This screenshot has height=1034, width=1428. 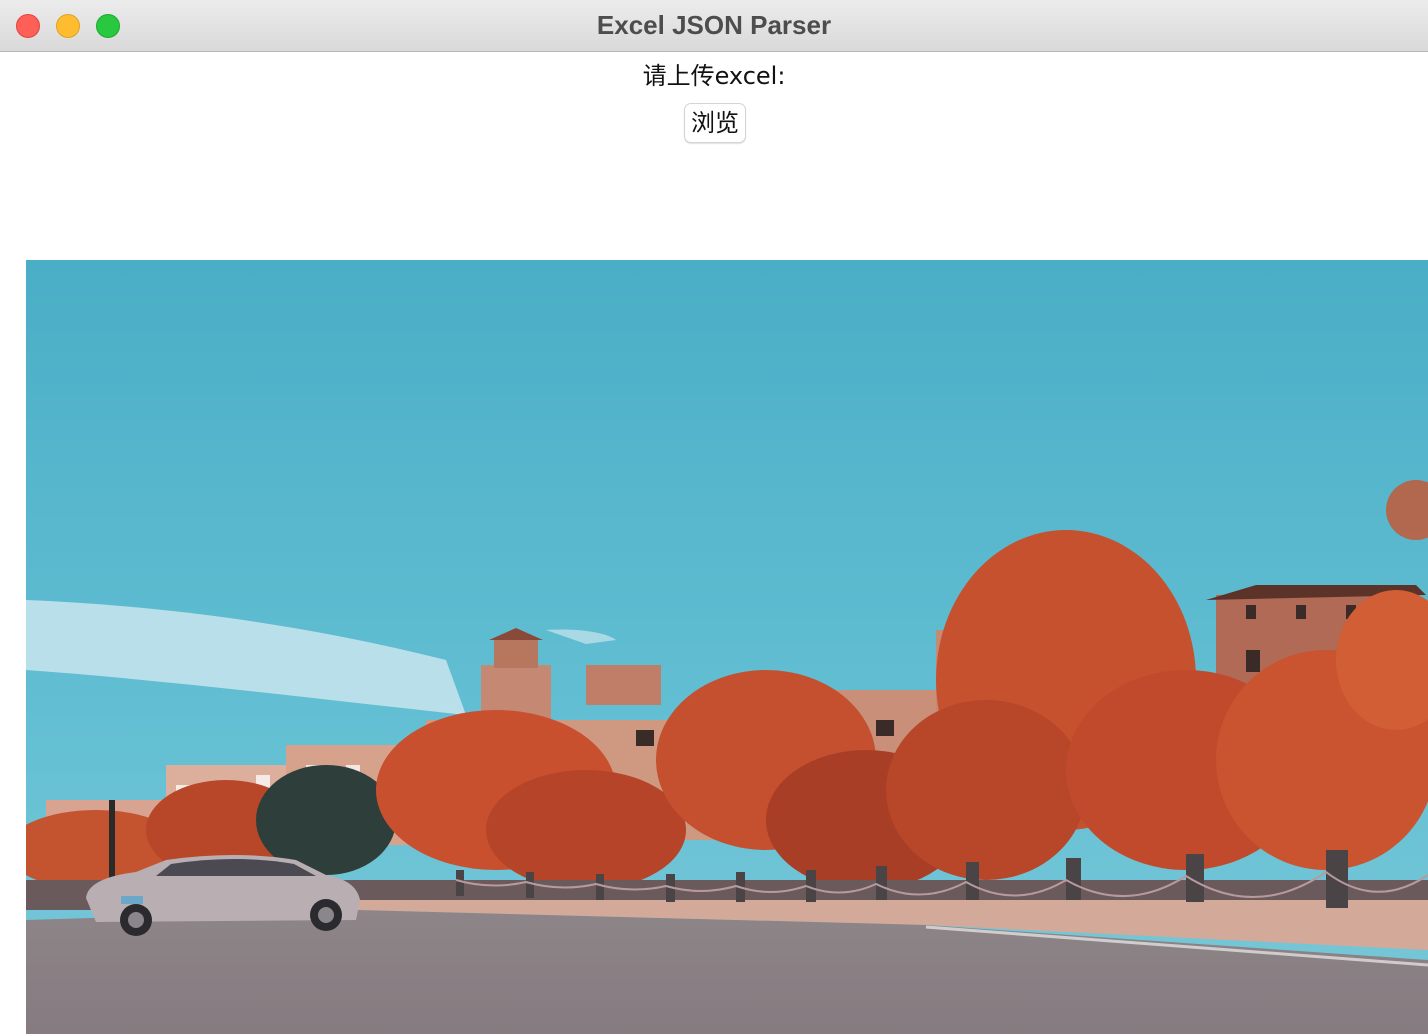 I want to click on browse-button: 浏览, so click(x=715, y=123).